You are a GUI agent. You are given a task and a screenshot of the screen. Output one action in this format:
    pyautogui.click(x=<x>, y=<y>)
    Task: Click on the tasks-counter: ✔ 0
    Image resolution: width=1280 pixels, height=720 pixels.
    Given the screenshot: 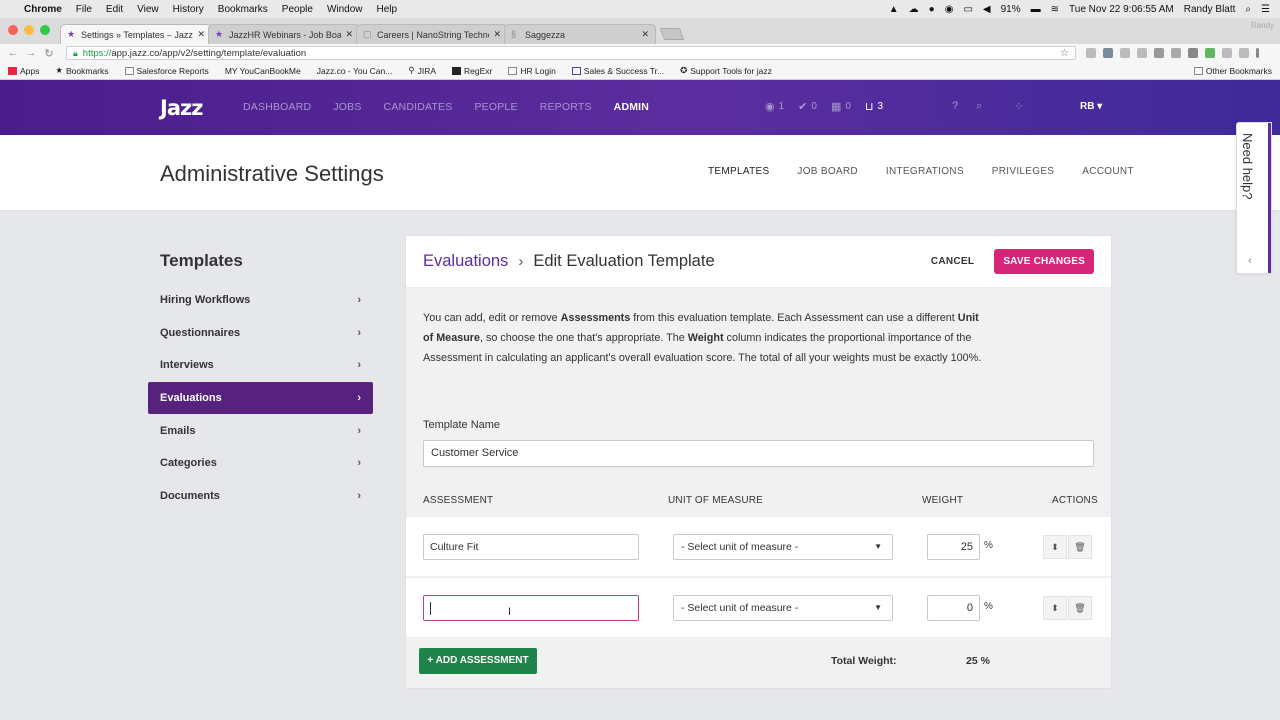 What is the action you would take?
    pyautogui.click(x=807, y=106)
    